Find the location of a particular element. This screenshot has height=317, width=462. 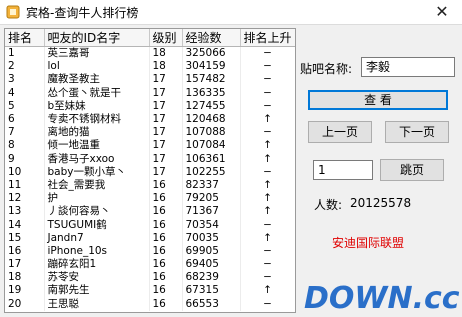

cell-experience: 120468 is located at coordinates (211, 119).